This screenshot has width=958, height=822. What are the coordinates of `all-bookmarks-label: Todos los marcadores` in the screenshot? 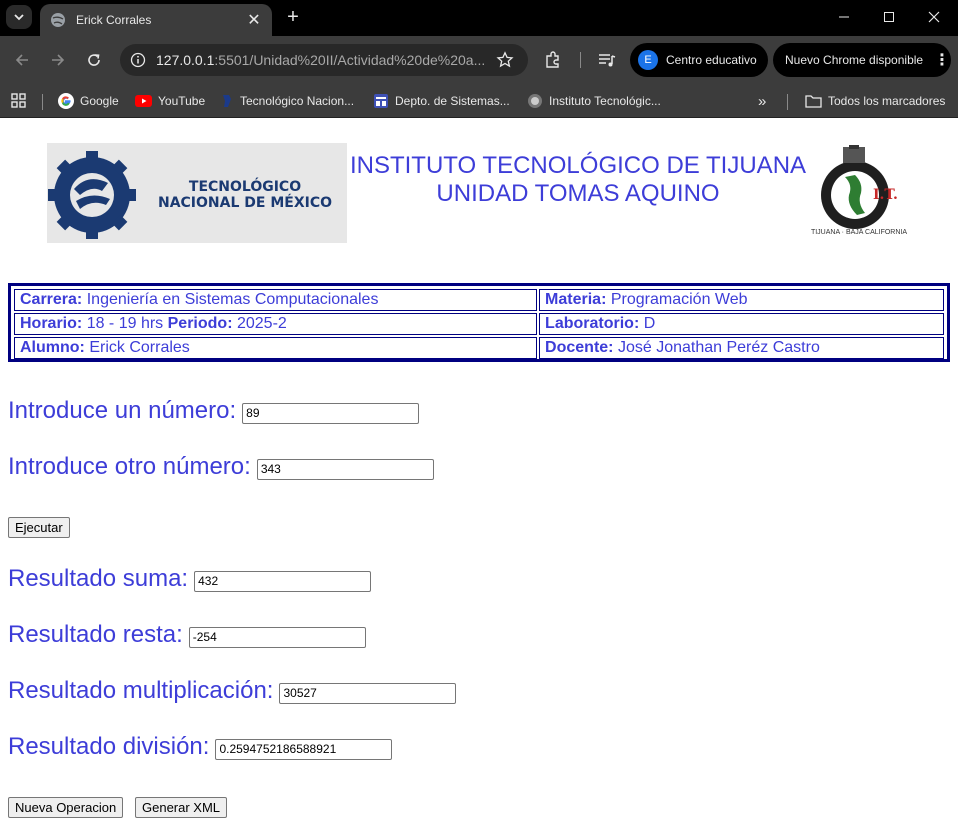 It's located at (887, 101).